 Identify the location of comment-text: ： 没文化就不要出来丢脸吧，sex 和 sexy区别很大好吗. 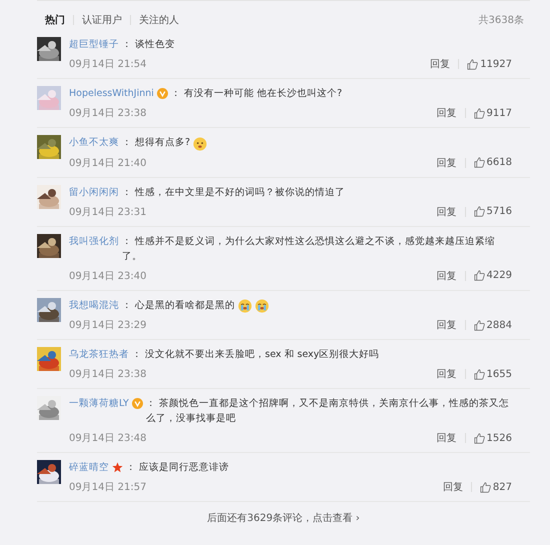
(256, 355).